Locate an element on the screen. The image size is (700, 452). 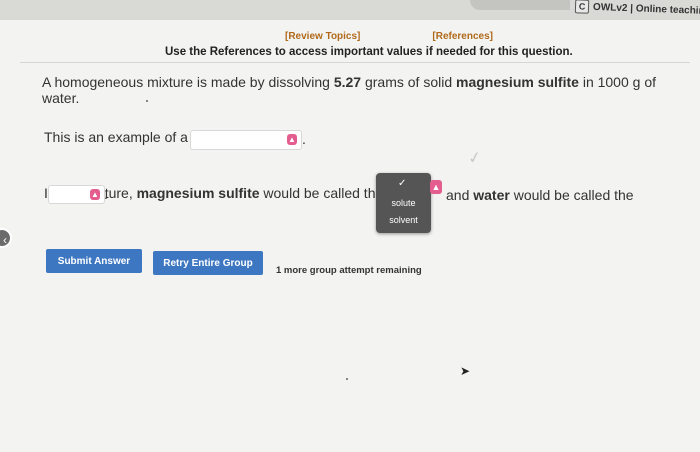
option-solute: solute is located at coordinates (403, 203).